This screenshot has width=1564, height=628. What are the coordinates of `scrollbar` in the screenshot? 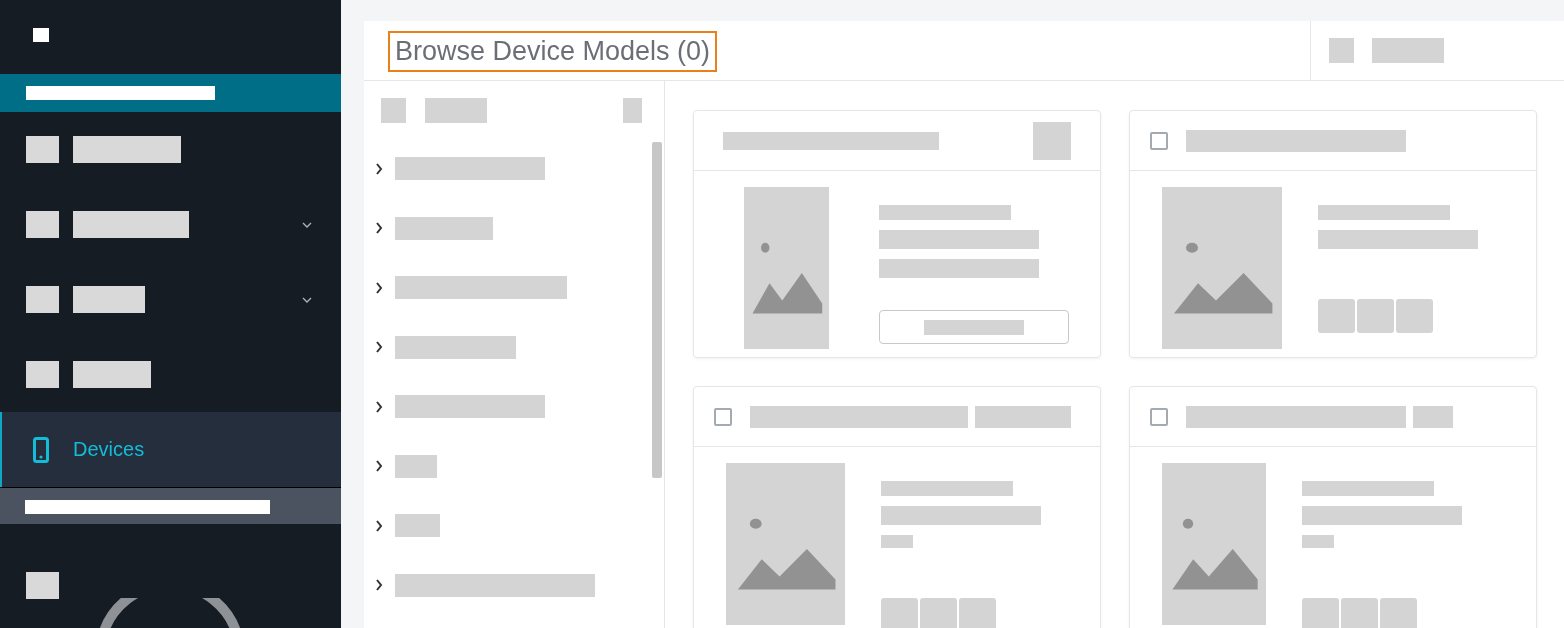 It's located at (657, 310).